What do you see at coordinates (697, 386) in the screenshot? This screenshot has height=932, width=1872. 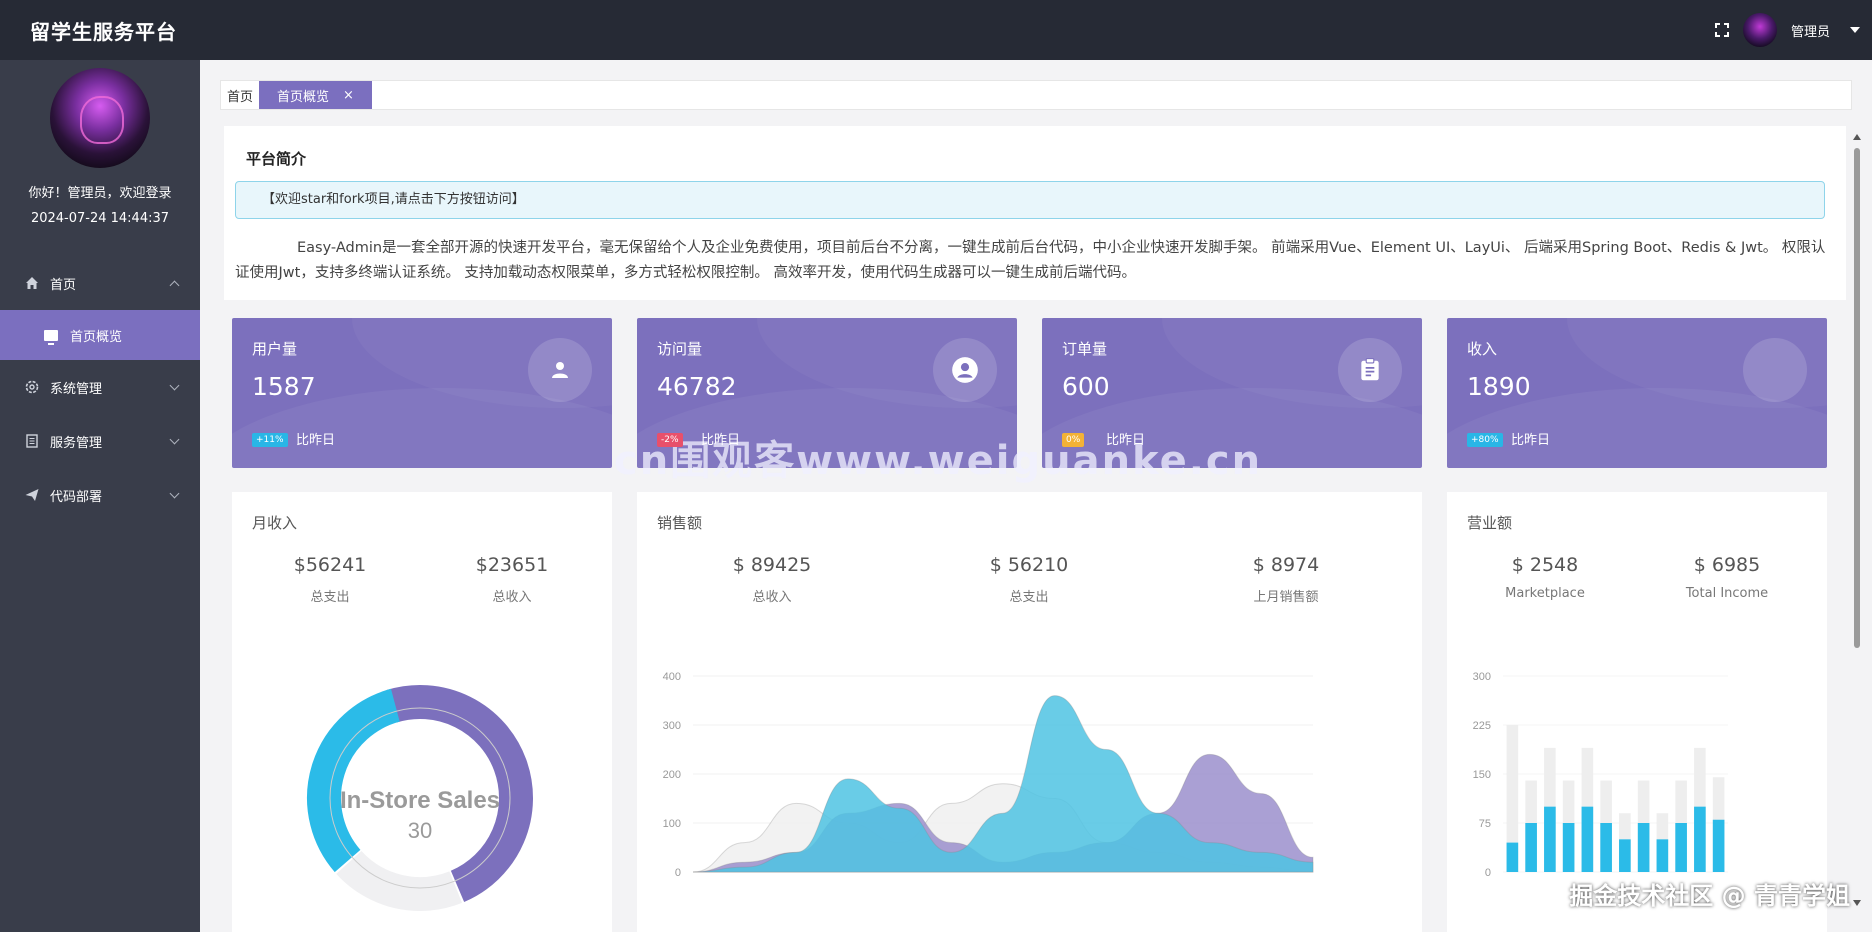 I see `stat-value: 46782` at bounding box center [697, 386].